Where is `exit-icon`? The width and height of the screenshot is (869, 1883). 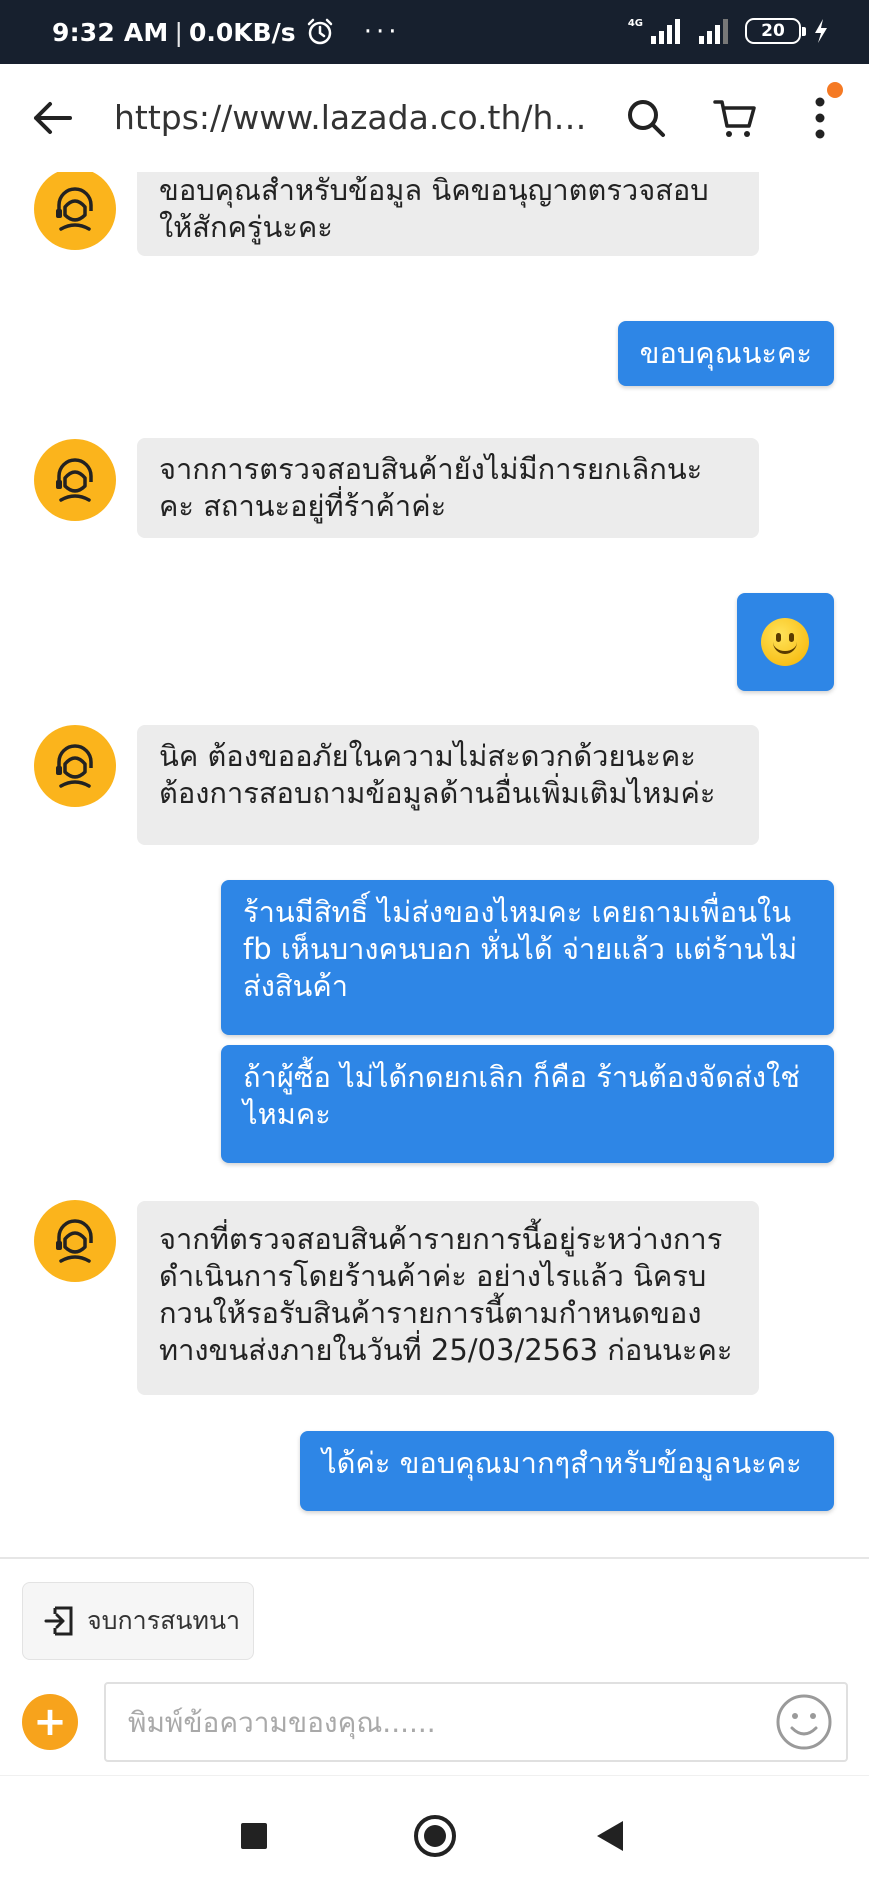
exit-icon is located at coordinates (58, 1621).